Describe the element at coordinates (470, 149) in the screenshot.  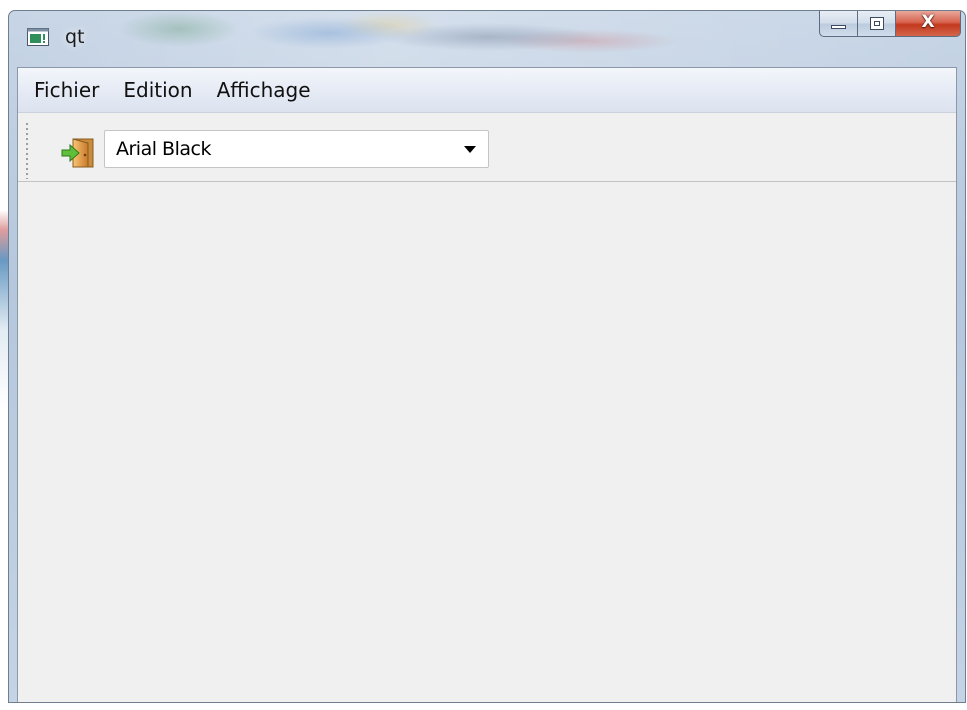
I see `dropdown-arrow-icon` at that location.